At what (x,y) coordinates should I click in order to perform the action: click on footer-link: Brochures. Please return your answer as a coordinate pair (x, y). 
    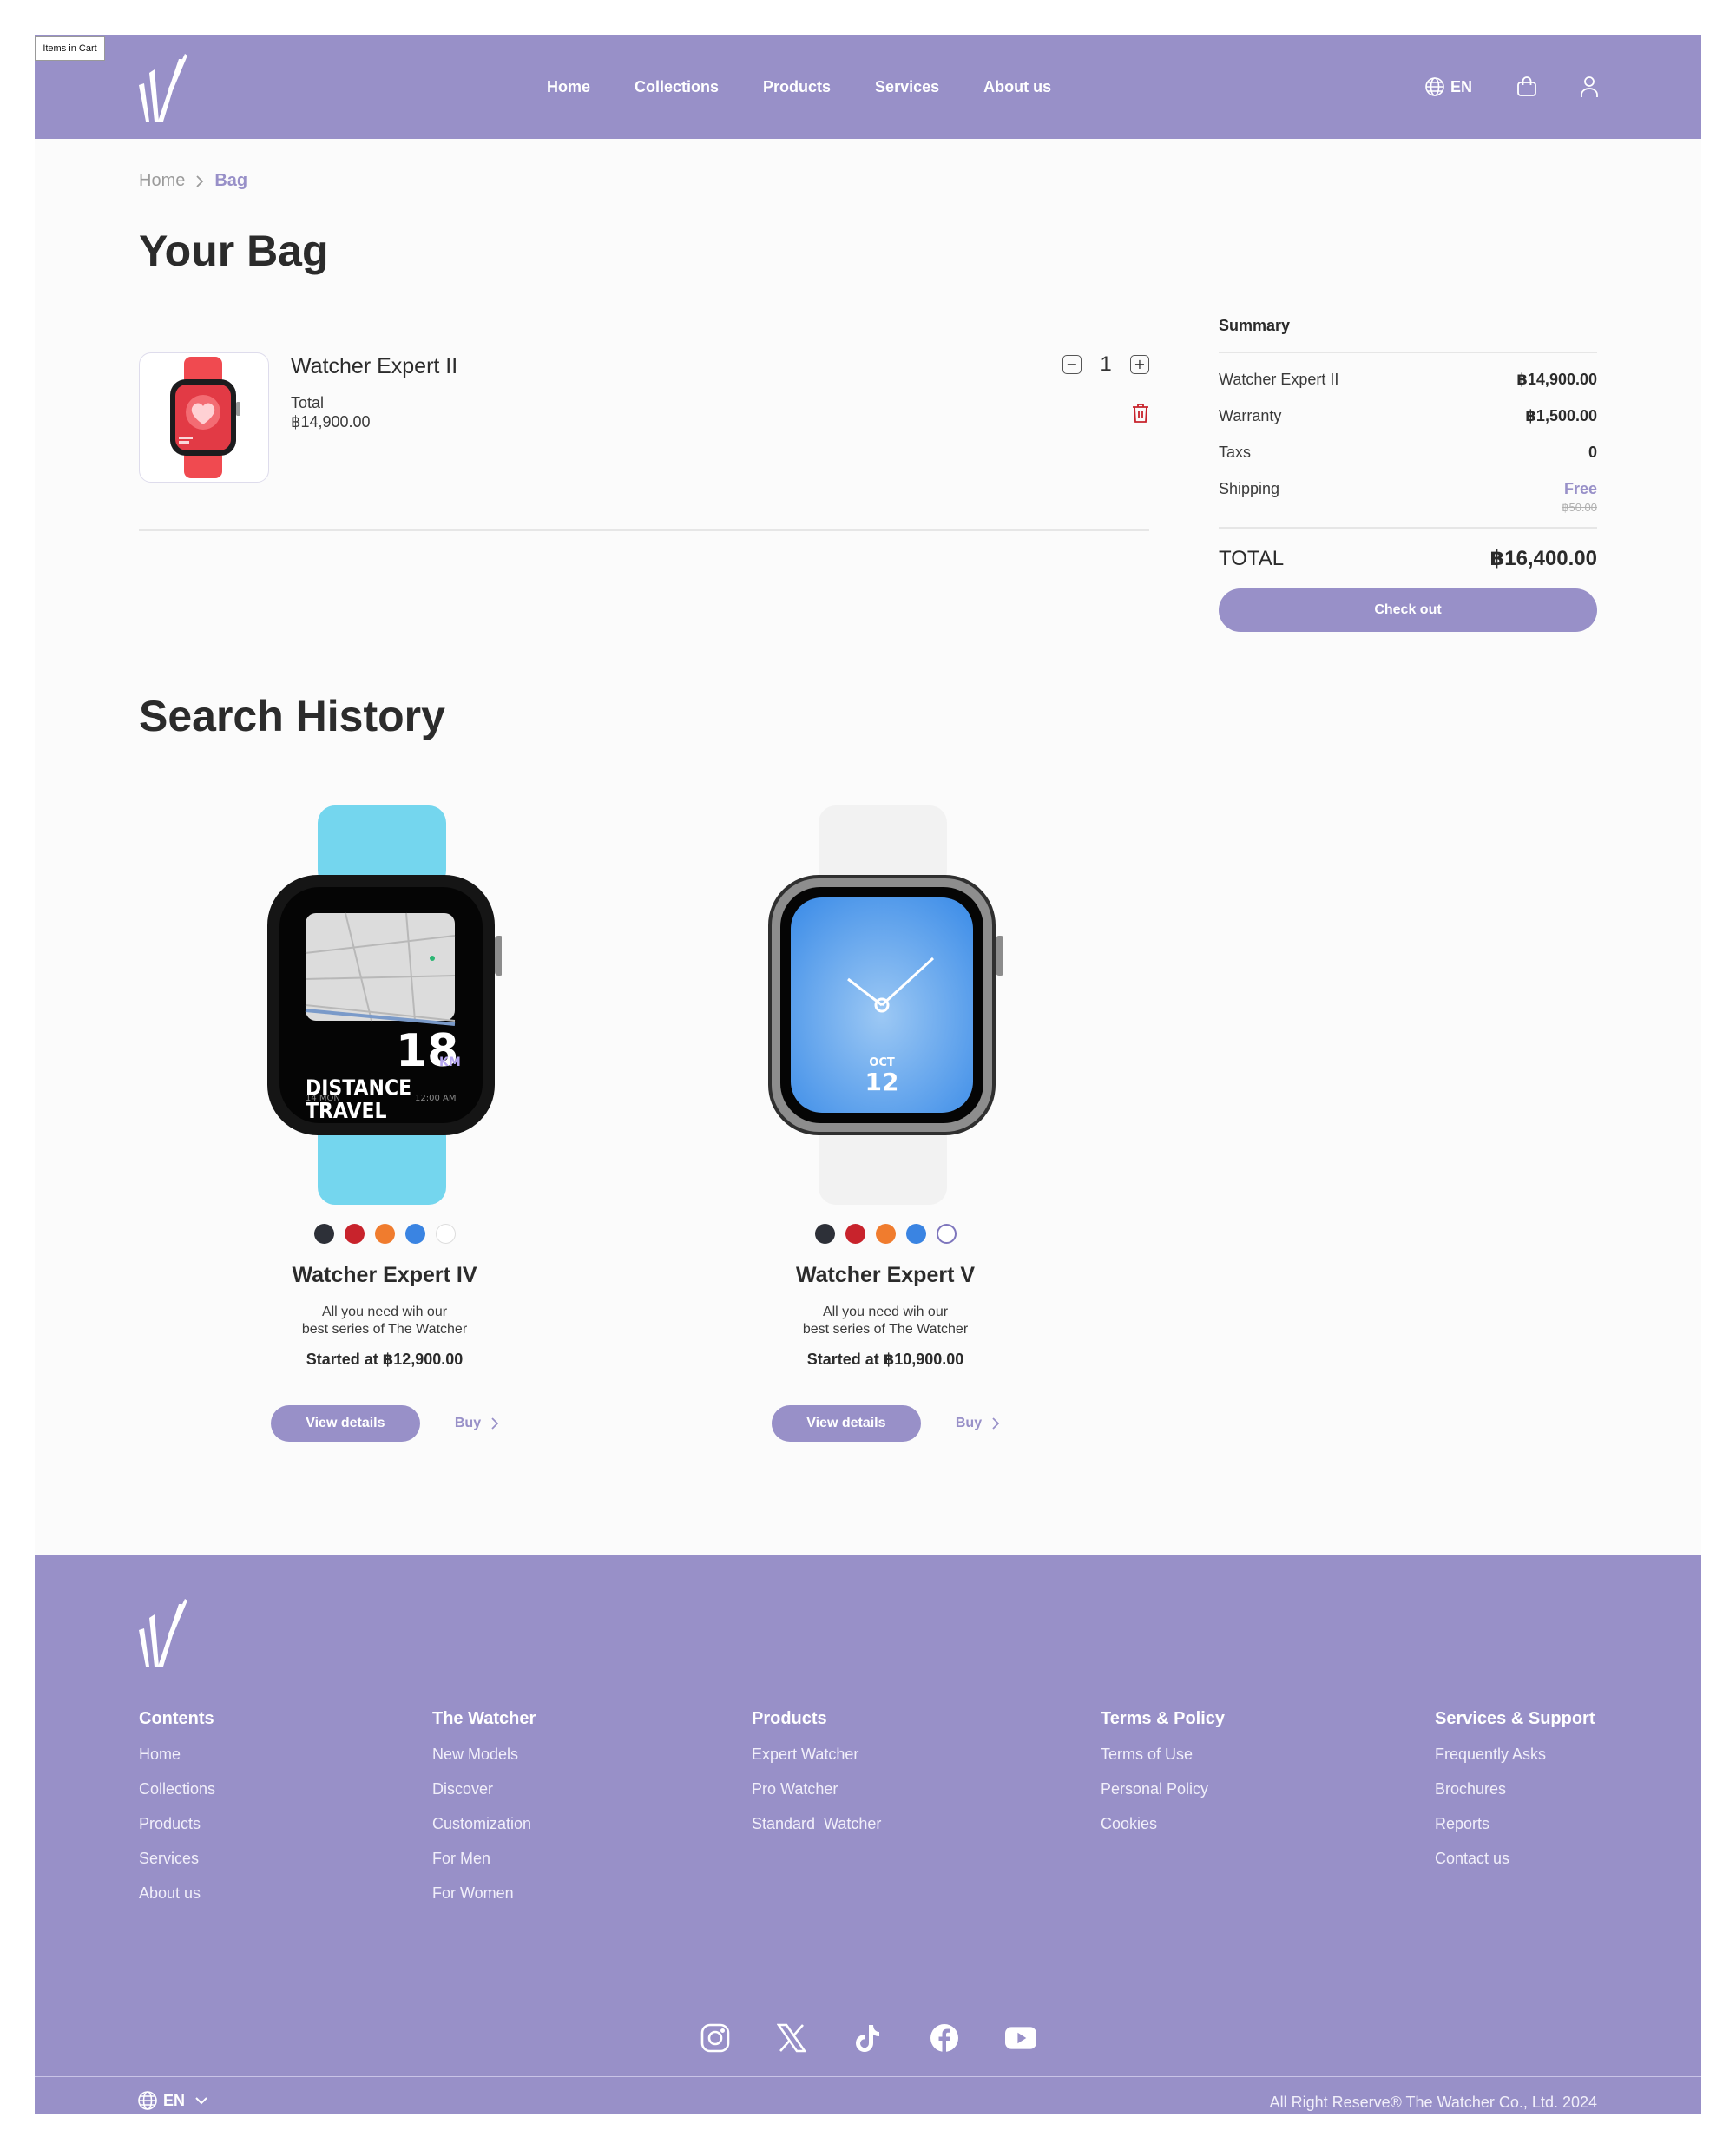
    Looking at the image, I should click on (1515, 1789).